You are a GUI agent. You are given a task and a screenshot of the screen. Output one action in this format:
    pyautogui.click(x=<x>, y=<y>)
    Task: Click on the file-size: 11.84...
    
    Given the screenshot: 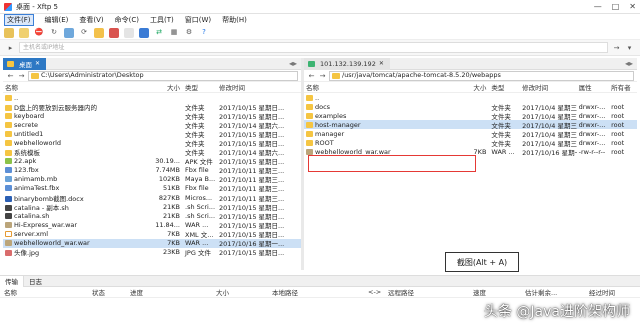 What is the action you would take?
    pyautogui.click(x=167, y=224)
    